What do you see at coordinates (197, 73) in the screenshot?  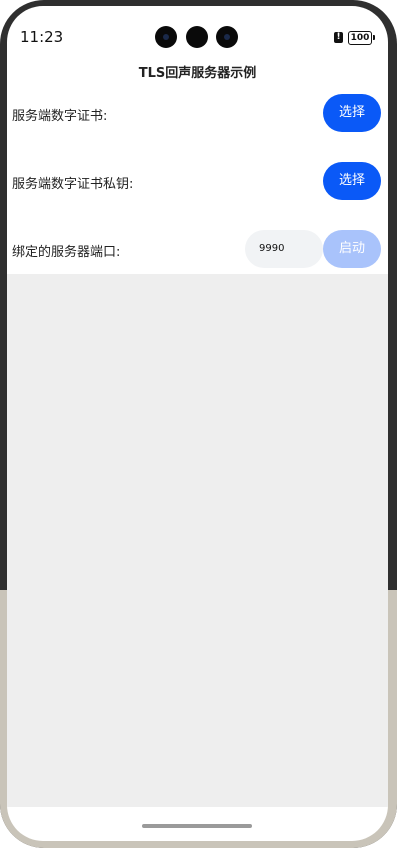 I see `page-title: TLS回声服务器示例` at bounding box center [197, 73].